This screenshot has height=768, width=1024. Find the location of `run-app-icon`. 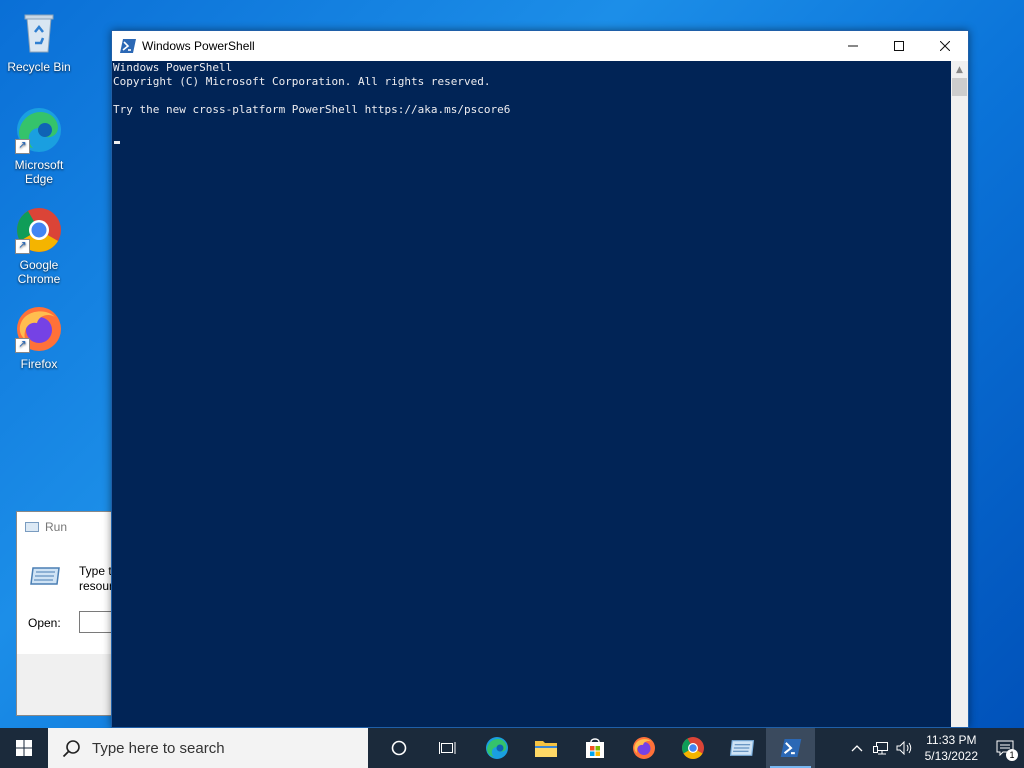

run-app-icon is located at coordinates (45, 576).